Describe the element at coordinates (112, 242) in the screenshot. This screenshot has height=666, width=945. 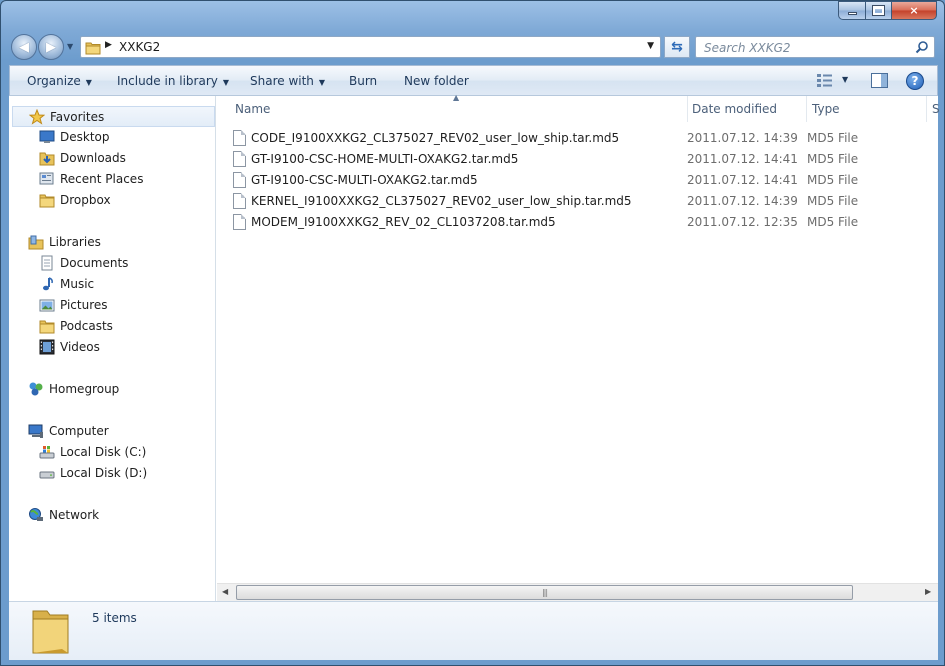
I see `sidebar-item-libraries: Libraries` at that location.